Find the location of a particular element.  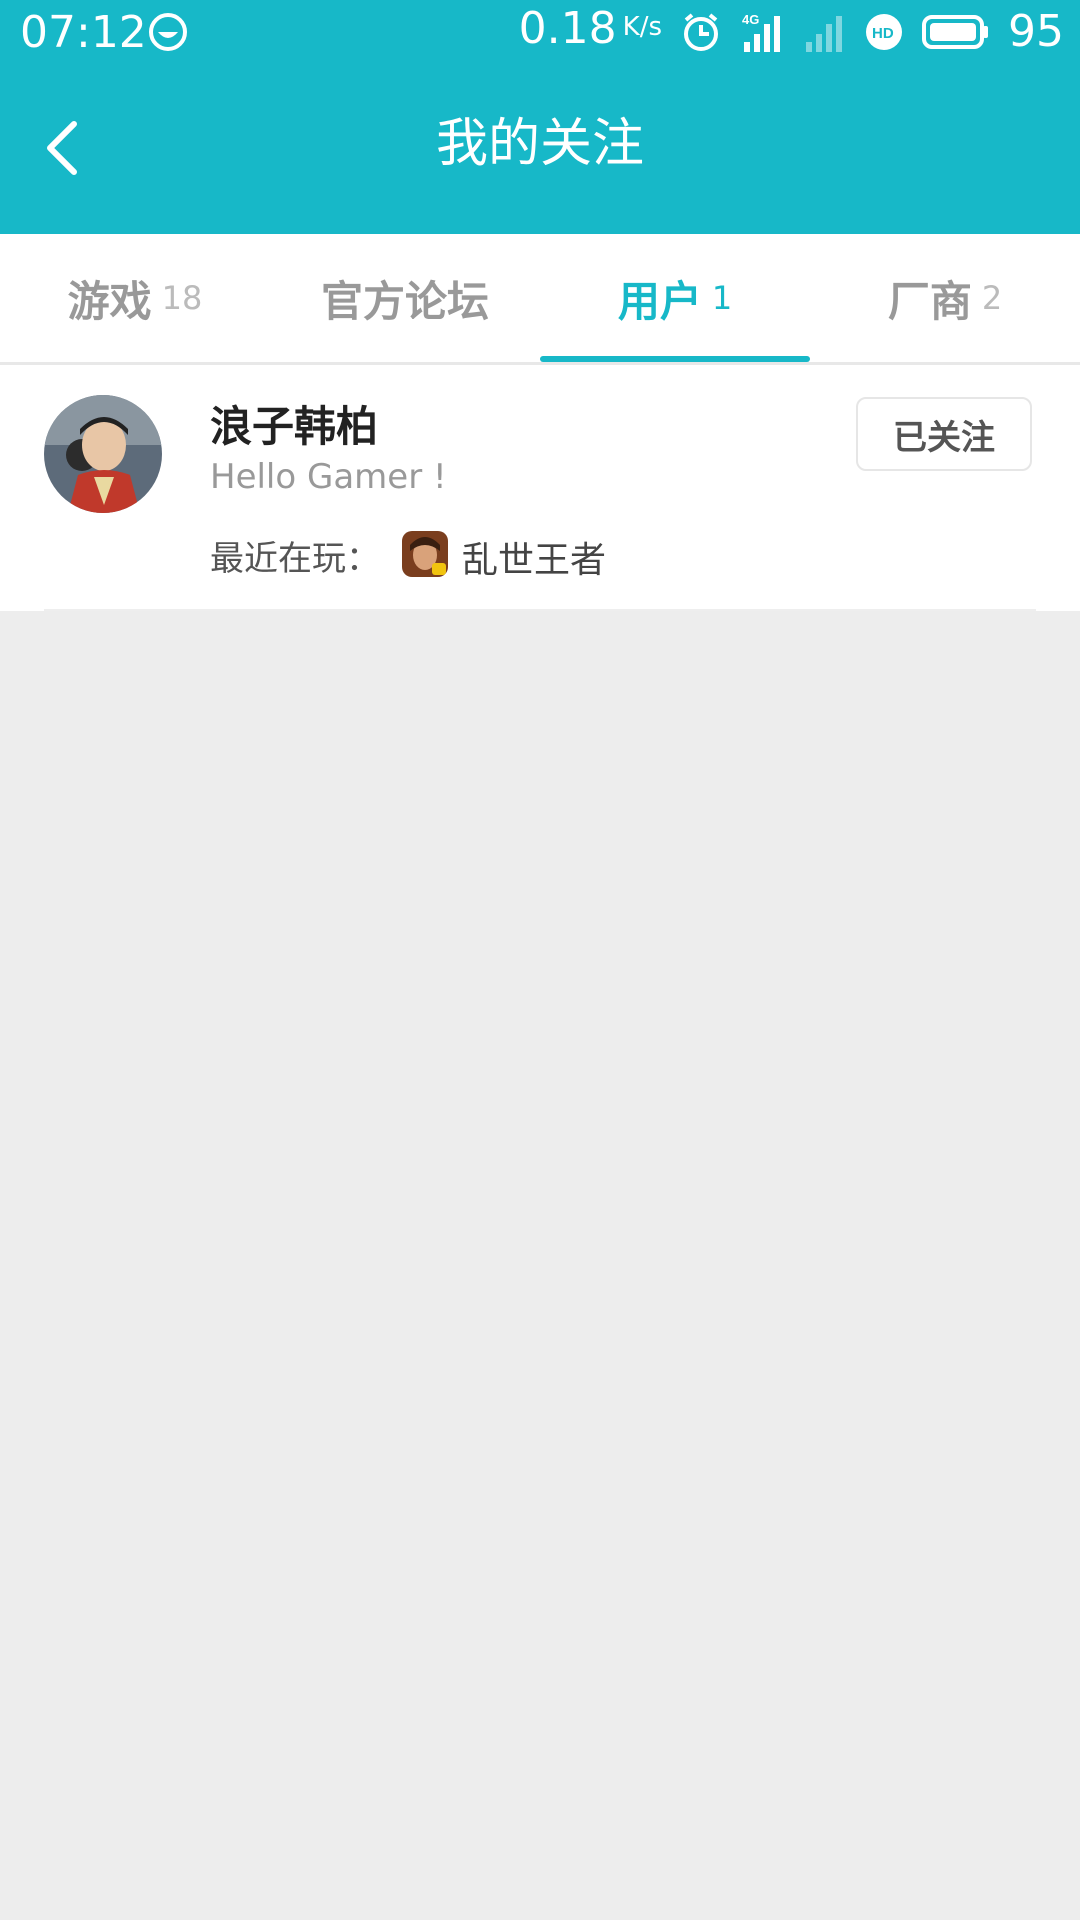

user-list: 浪子韩柏 Hello Gamer ! 最近在玩： 乱世王者 已关注 is located at coordinates (540, 488).